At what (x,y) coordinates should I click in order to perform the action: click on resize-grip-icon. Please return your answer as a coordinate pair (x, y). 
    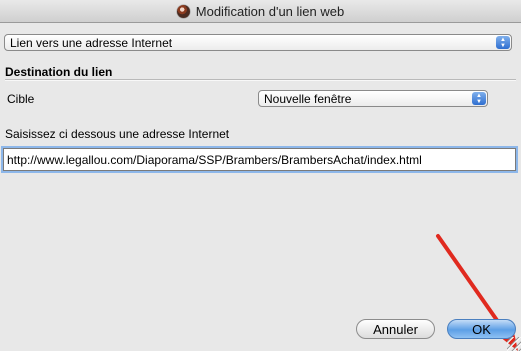
    Looking at the image, I should click on (514, 344).